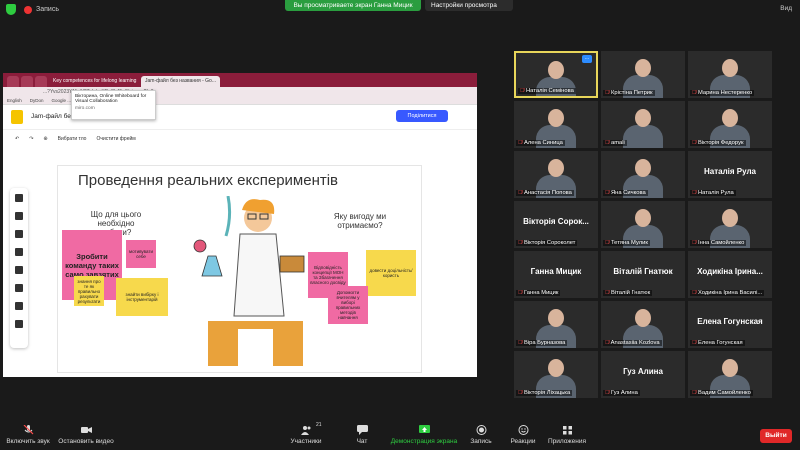 Image resolution: width=800 pixels, height=450 pixels. Describe the element at coordinates (643, 324) in the screenshot. I see `participant-tile: 🎙̸ Anastasiia Kozlova` at that location.